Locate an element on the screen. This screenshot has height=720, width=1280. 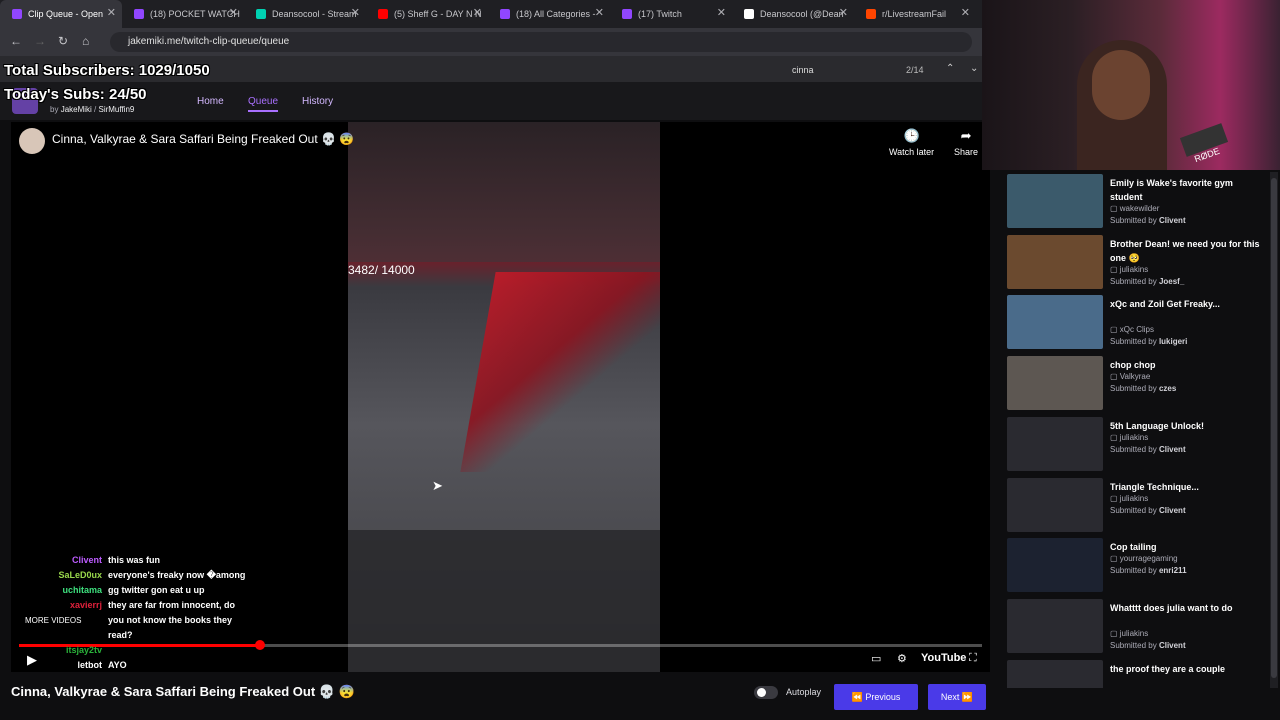
fullscreen-icon: ⛶ is located at coordinates (973, 658).